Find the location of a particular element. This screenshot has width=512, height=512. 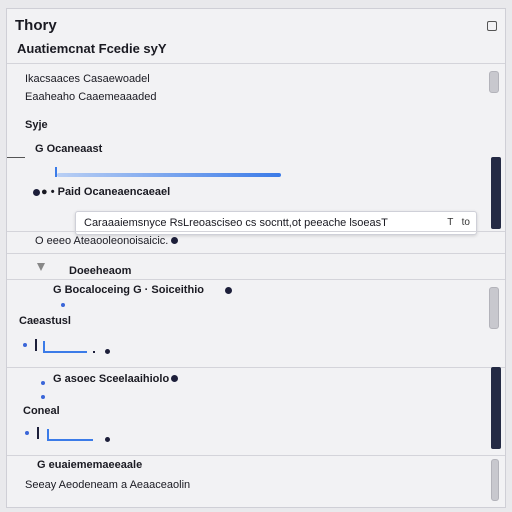

window-subtitle: Auatiemcnat Fcedie syY is located at coordinates (92, 48).